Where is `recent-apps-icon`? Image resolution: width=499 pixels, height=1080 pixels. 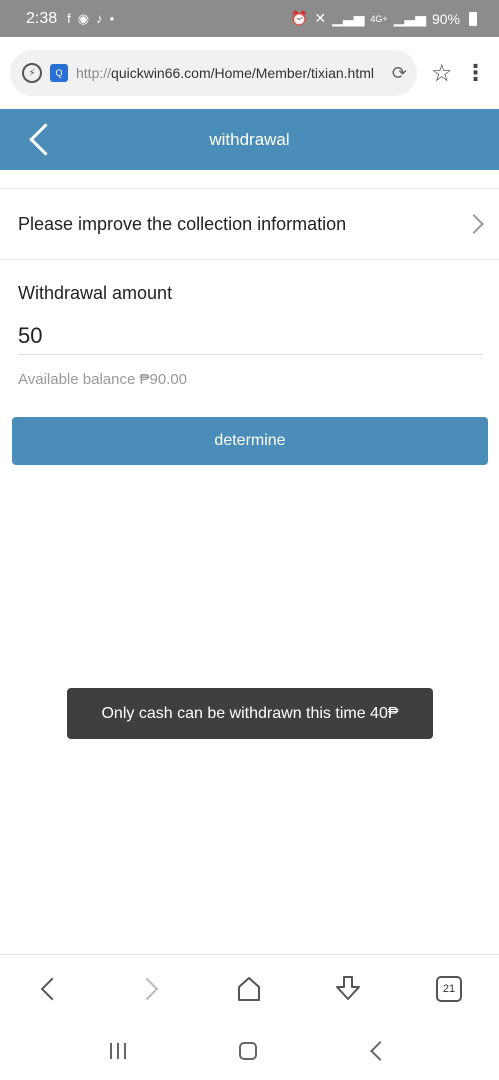 recent-apps-icon is located at coordinates (118, 1051).